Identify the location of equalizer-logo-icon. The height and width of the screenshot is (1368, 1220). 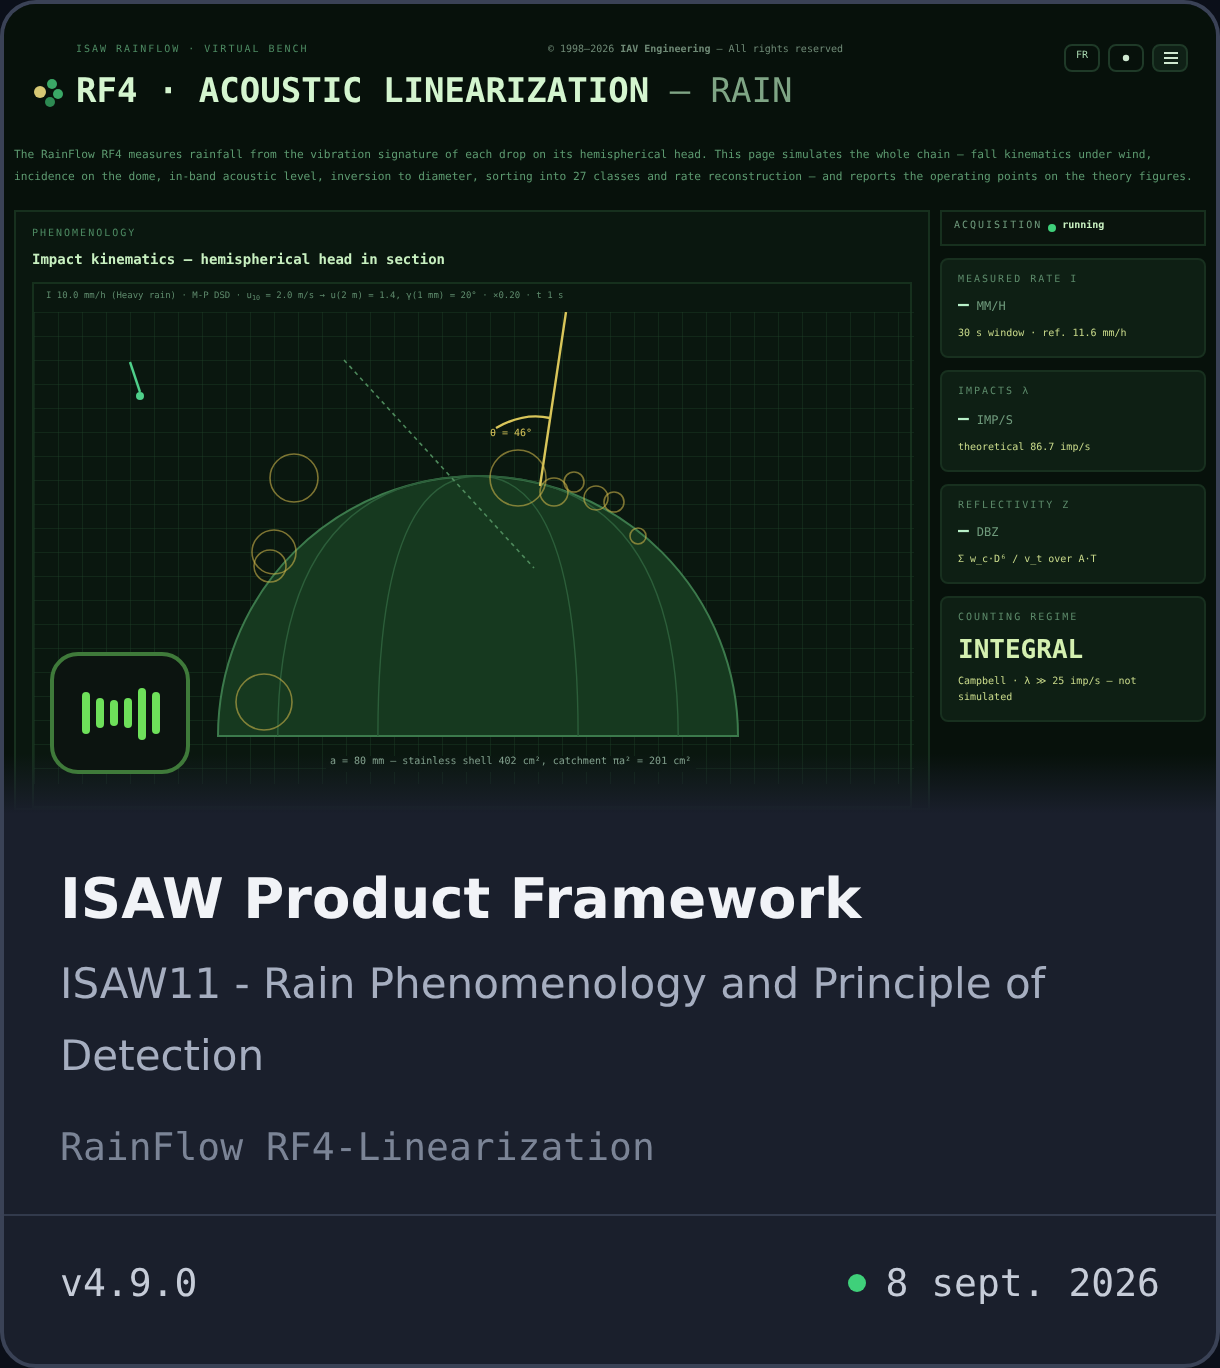
(120, 713).